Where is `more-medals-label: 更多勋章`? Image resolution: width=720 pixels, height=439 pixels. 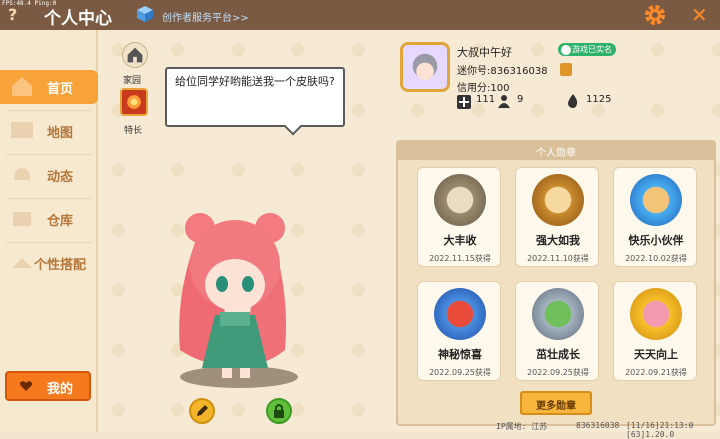 more-medals-label: 更多勋章 is located at coordinates (556, 406).